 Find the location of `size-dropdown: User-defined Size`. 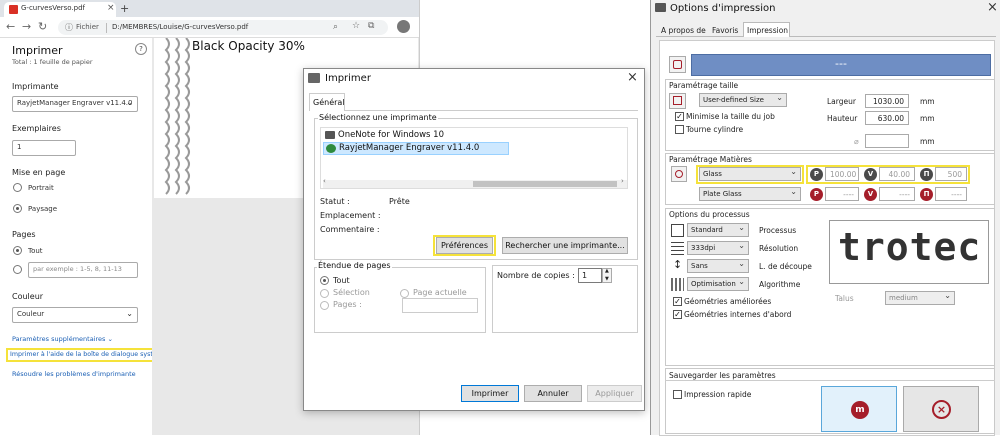

size-dropdown: User-defined Size is located at coordinates (743, 100).